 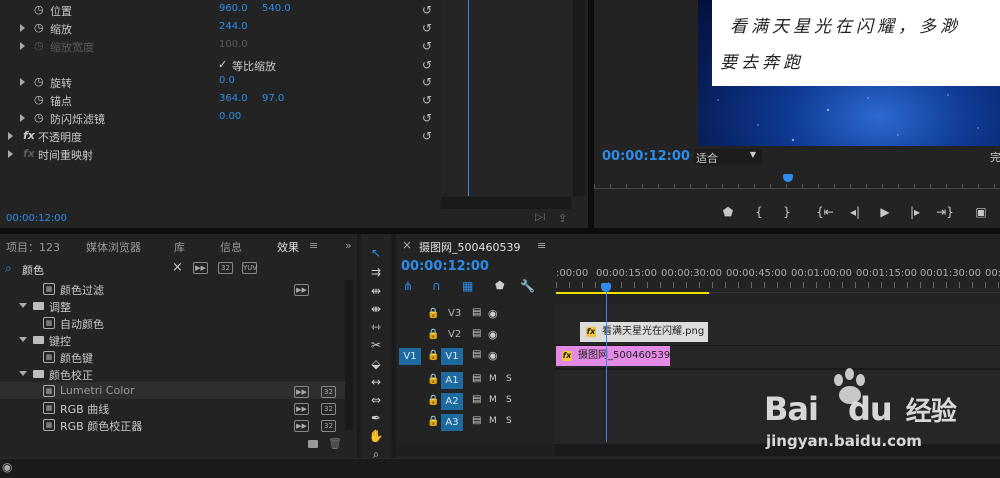 What do you see at coordinates (436, 286) in the screenshot?
I see `linked-selection-icon: ∩` at bounding box center [436, 286].